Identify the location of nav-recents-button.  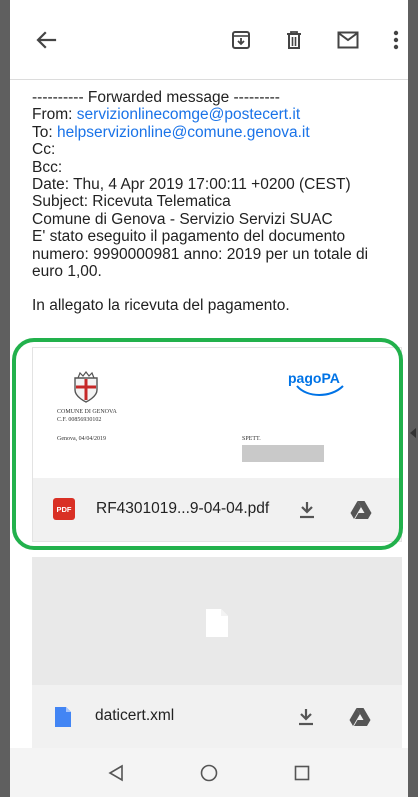
(302, 773).